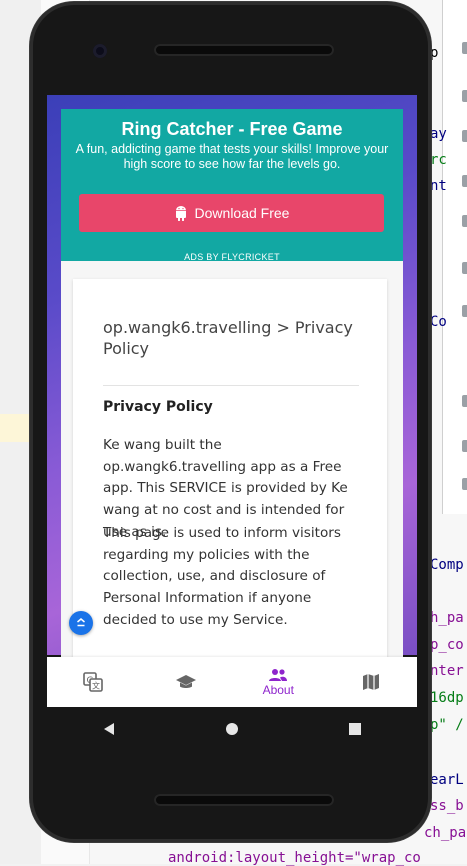  What do you see at coordinates (454, 257) in the screenshot?
I see `ide-side-panel` at bounding box center [454, 257].